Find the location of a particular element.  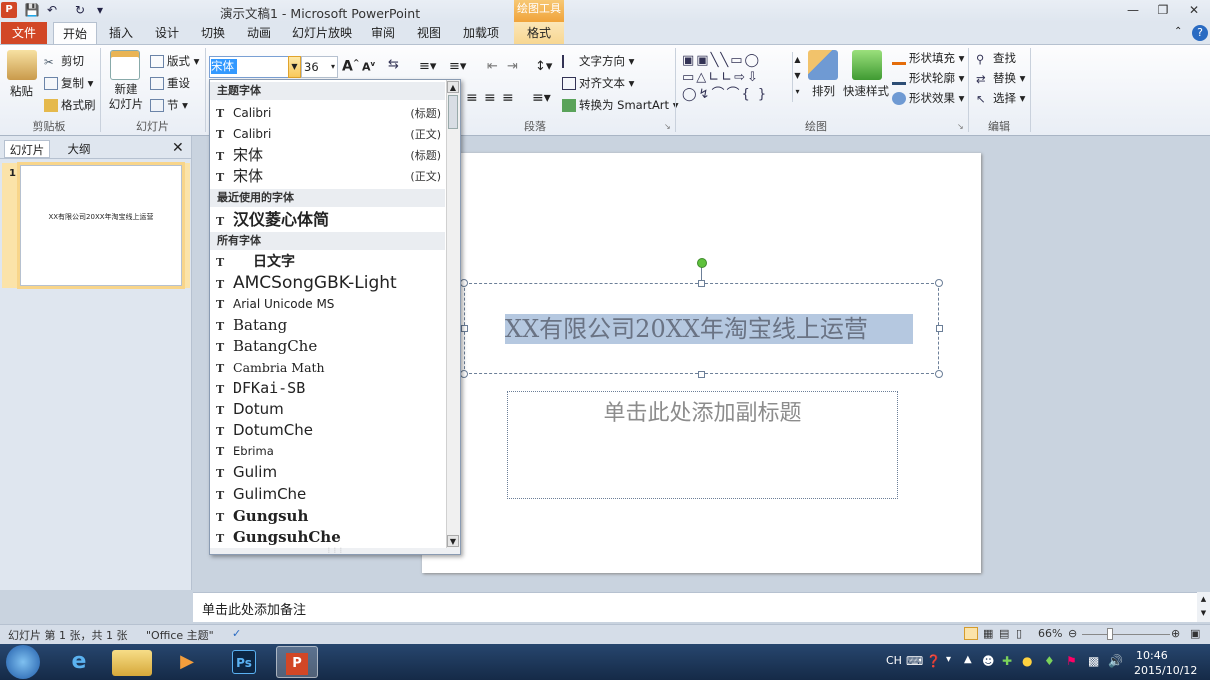

arrange-icon is located at coordinates (823, 65).